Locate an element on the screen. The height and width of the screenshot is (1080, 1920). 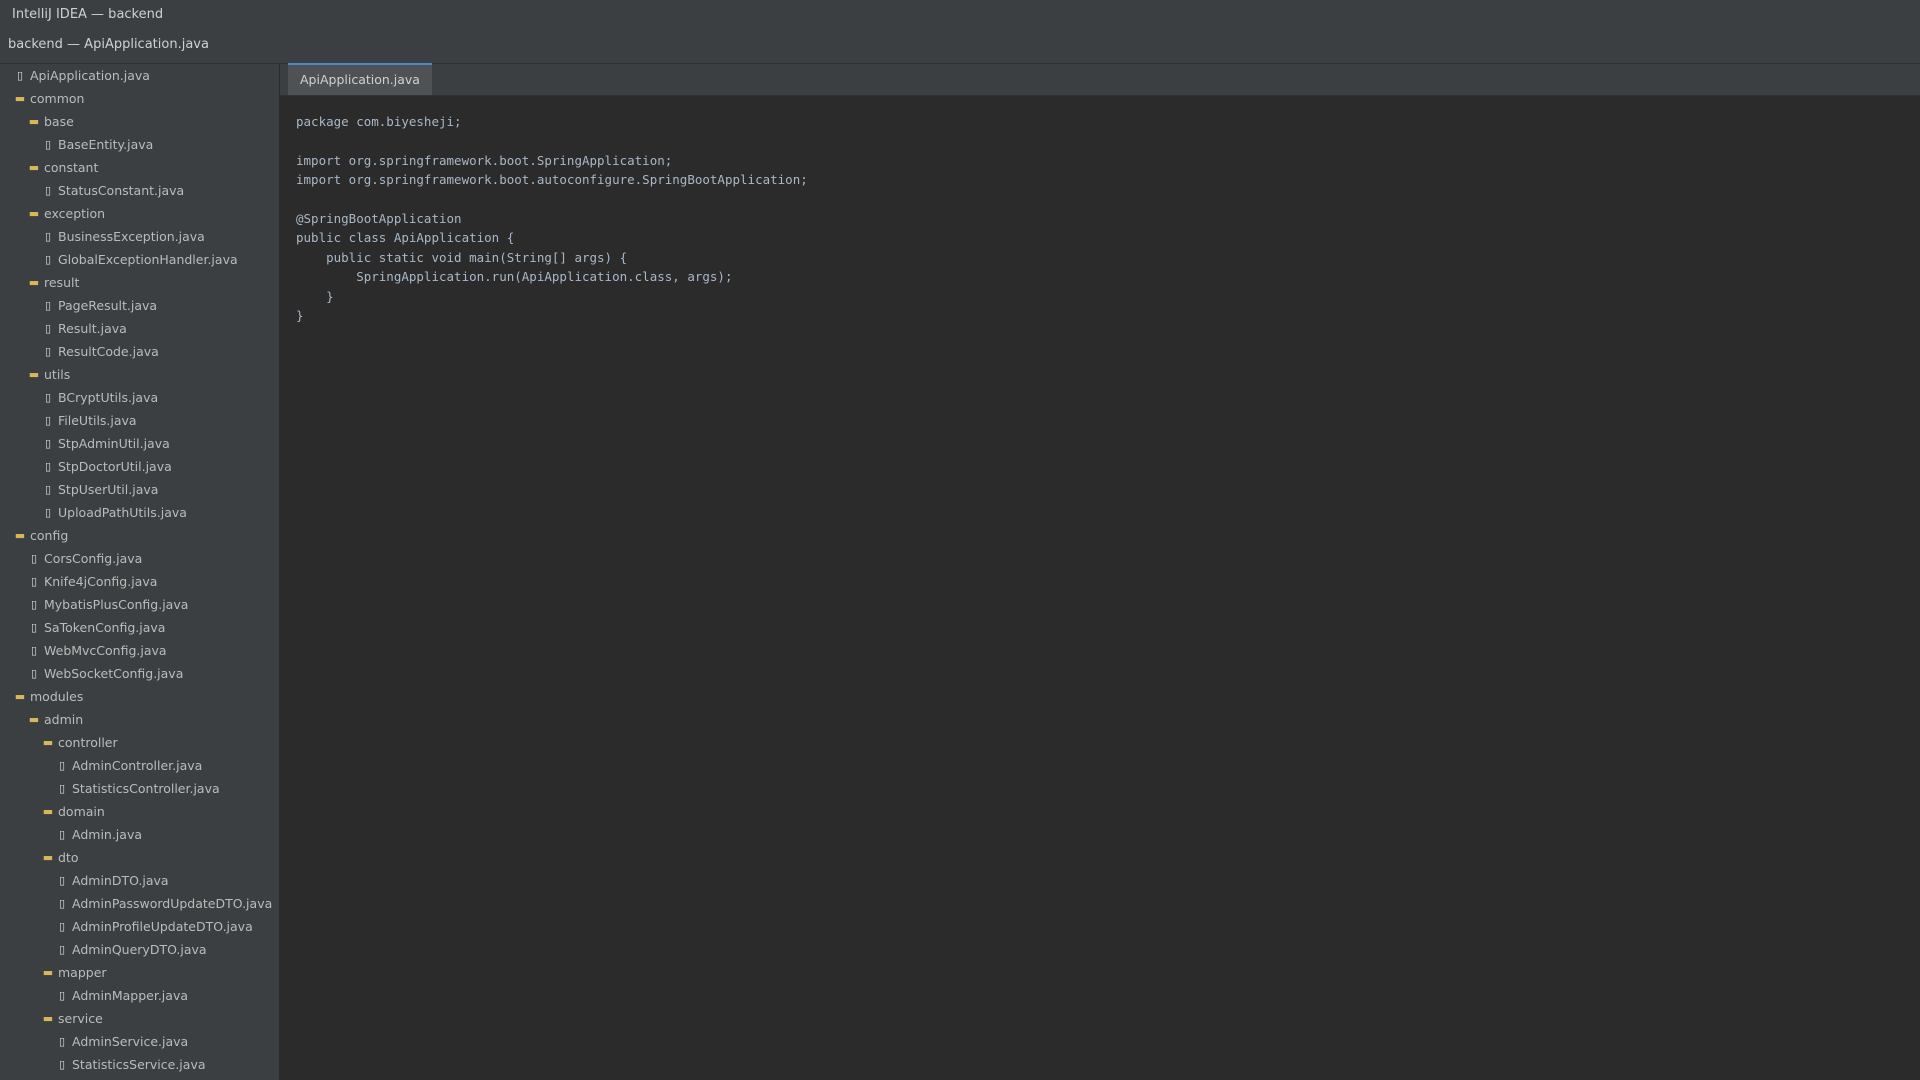
tree-folder: ▬ domain is located at coordinates (139, 811).